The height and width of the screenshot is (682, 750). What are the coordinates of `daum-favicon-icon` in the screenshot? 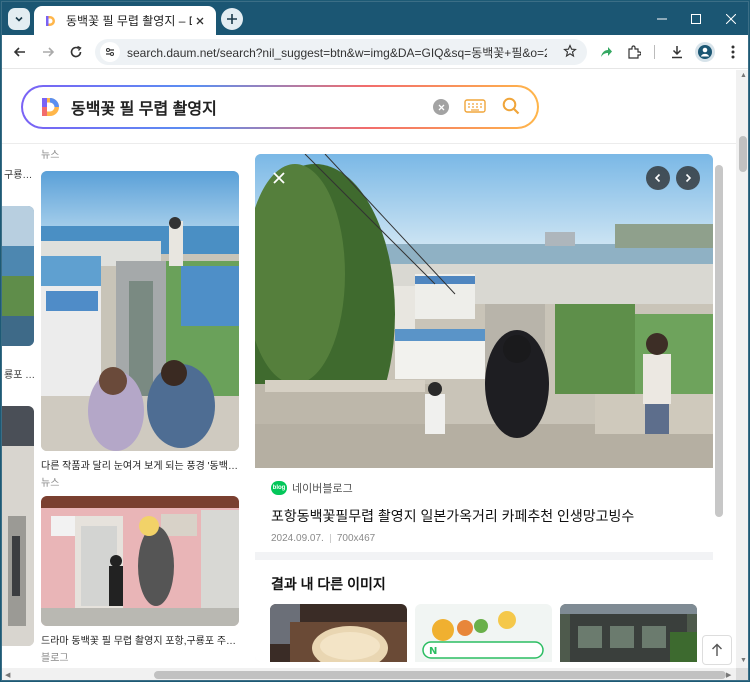 It's located at (50, 20).